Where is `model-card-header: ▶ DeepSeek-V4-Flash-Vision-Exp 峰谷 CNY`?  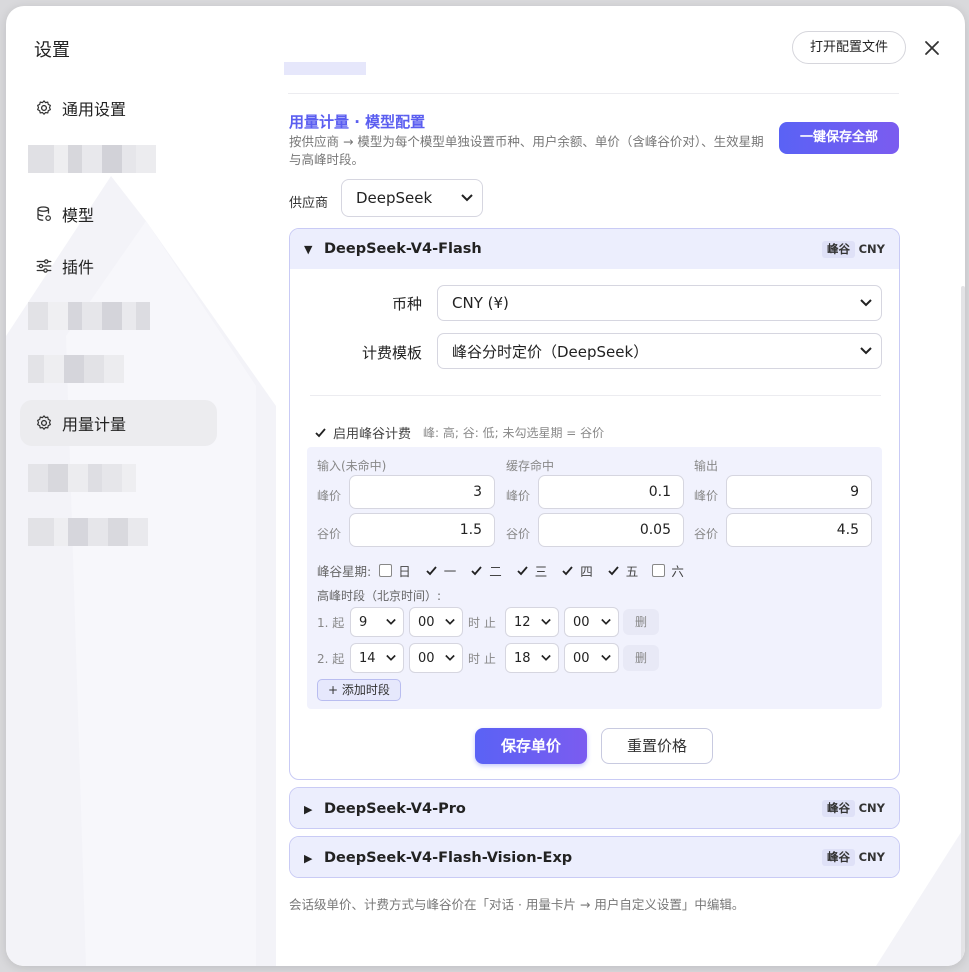
model-card-header: ▶ DeepSeek-V4-Flash-Vision-Exp 峰谷 CNY is located at coordinates (594, 857).